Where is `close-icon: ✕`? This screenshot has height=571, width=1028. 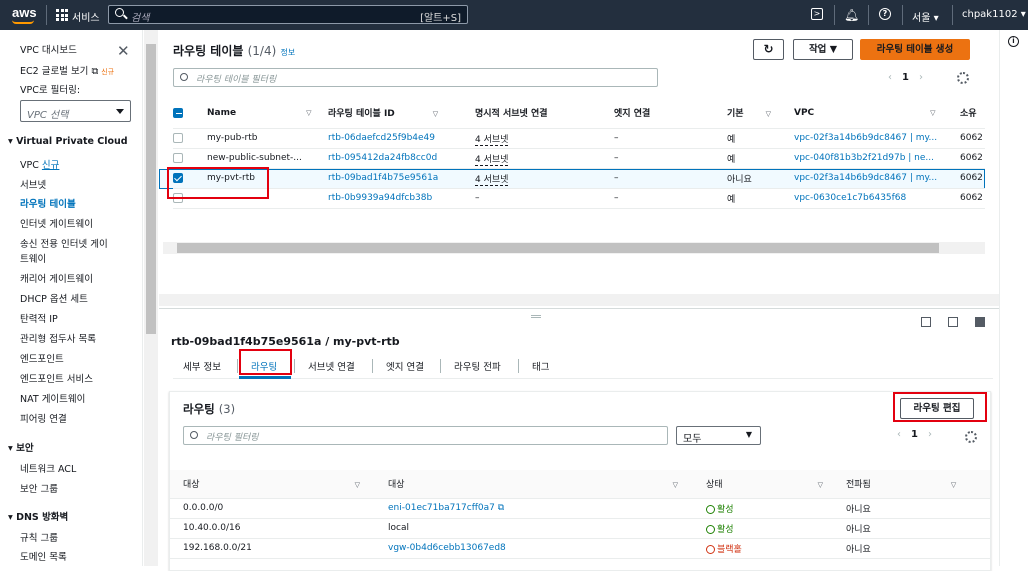
close-icon: ✕ is located at coordinates (123, 51).